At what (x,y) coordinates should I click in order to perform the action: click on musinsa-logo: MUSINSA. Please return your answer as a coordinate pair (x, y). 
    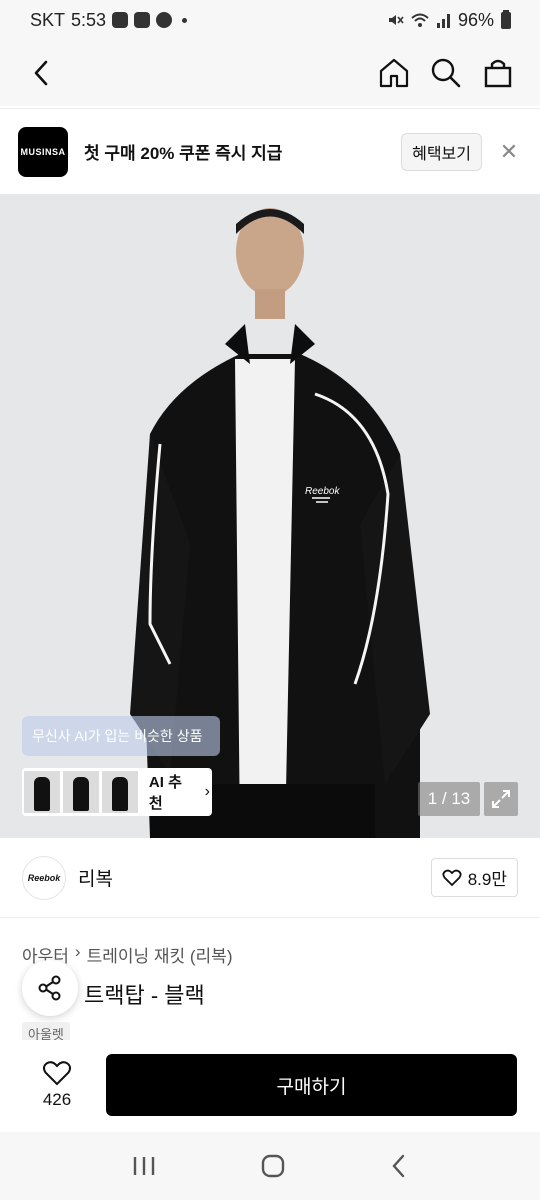
    Looking at the image, I should click on (43, 151).